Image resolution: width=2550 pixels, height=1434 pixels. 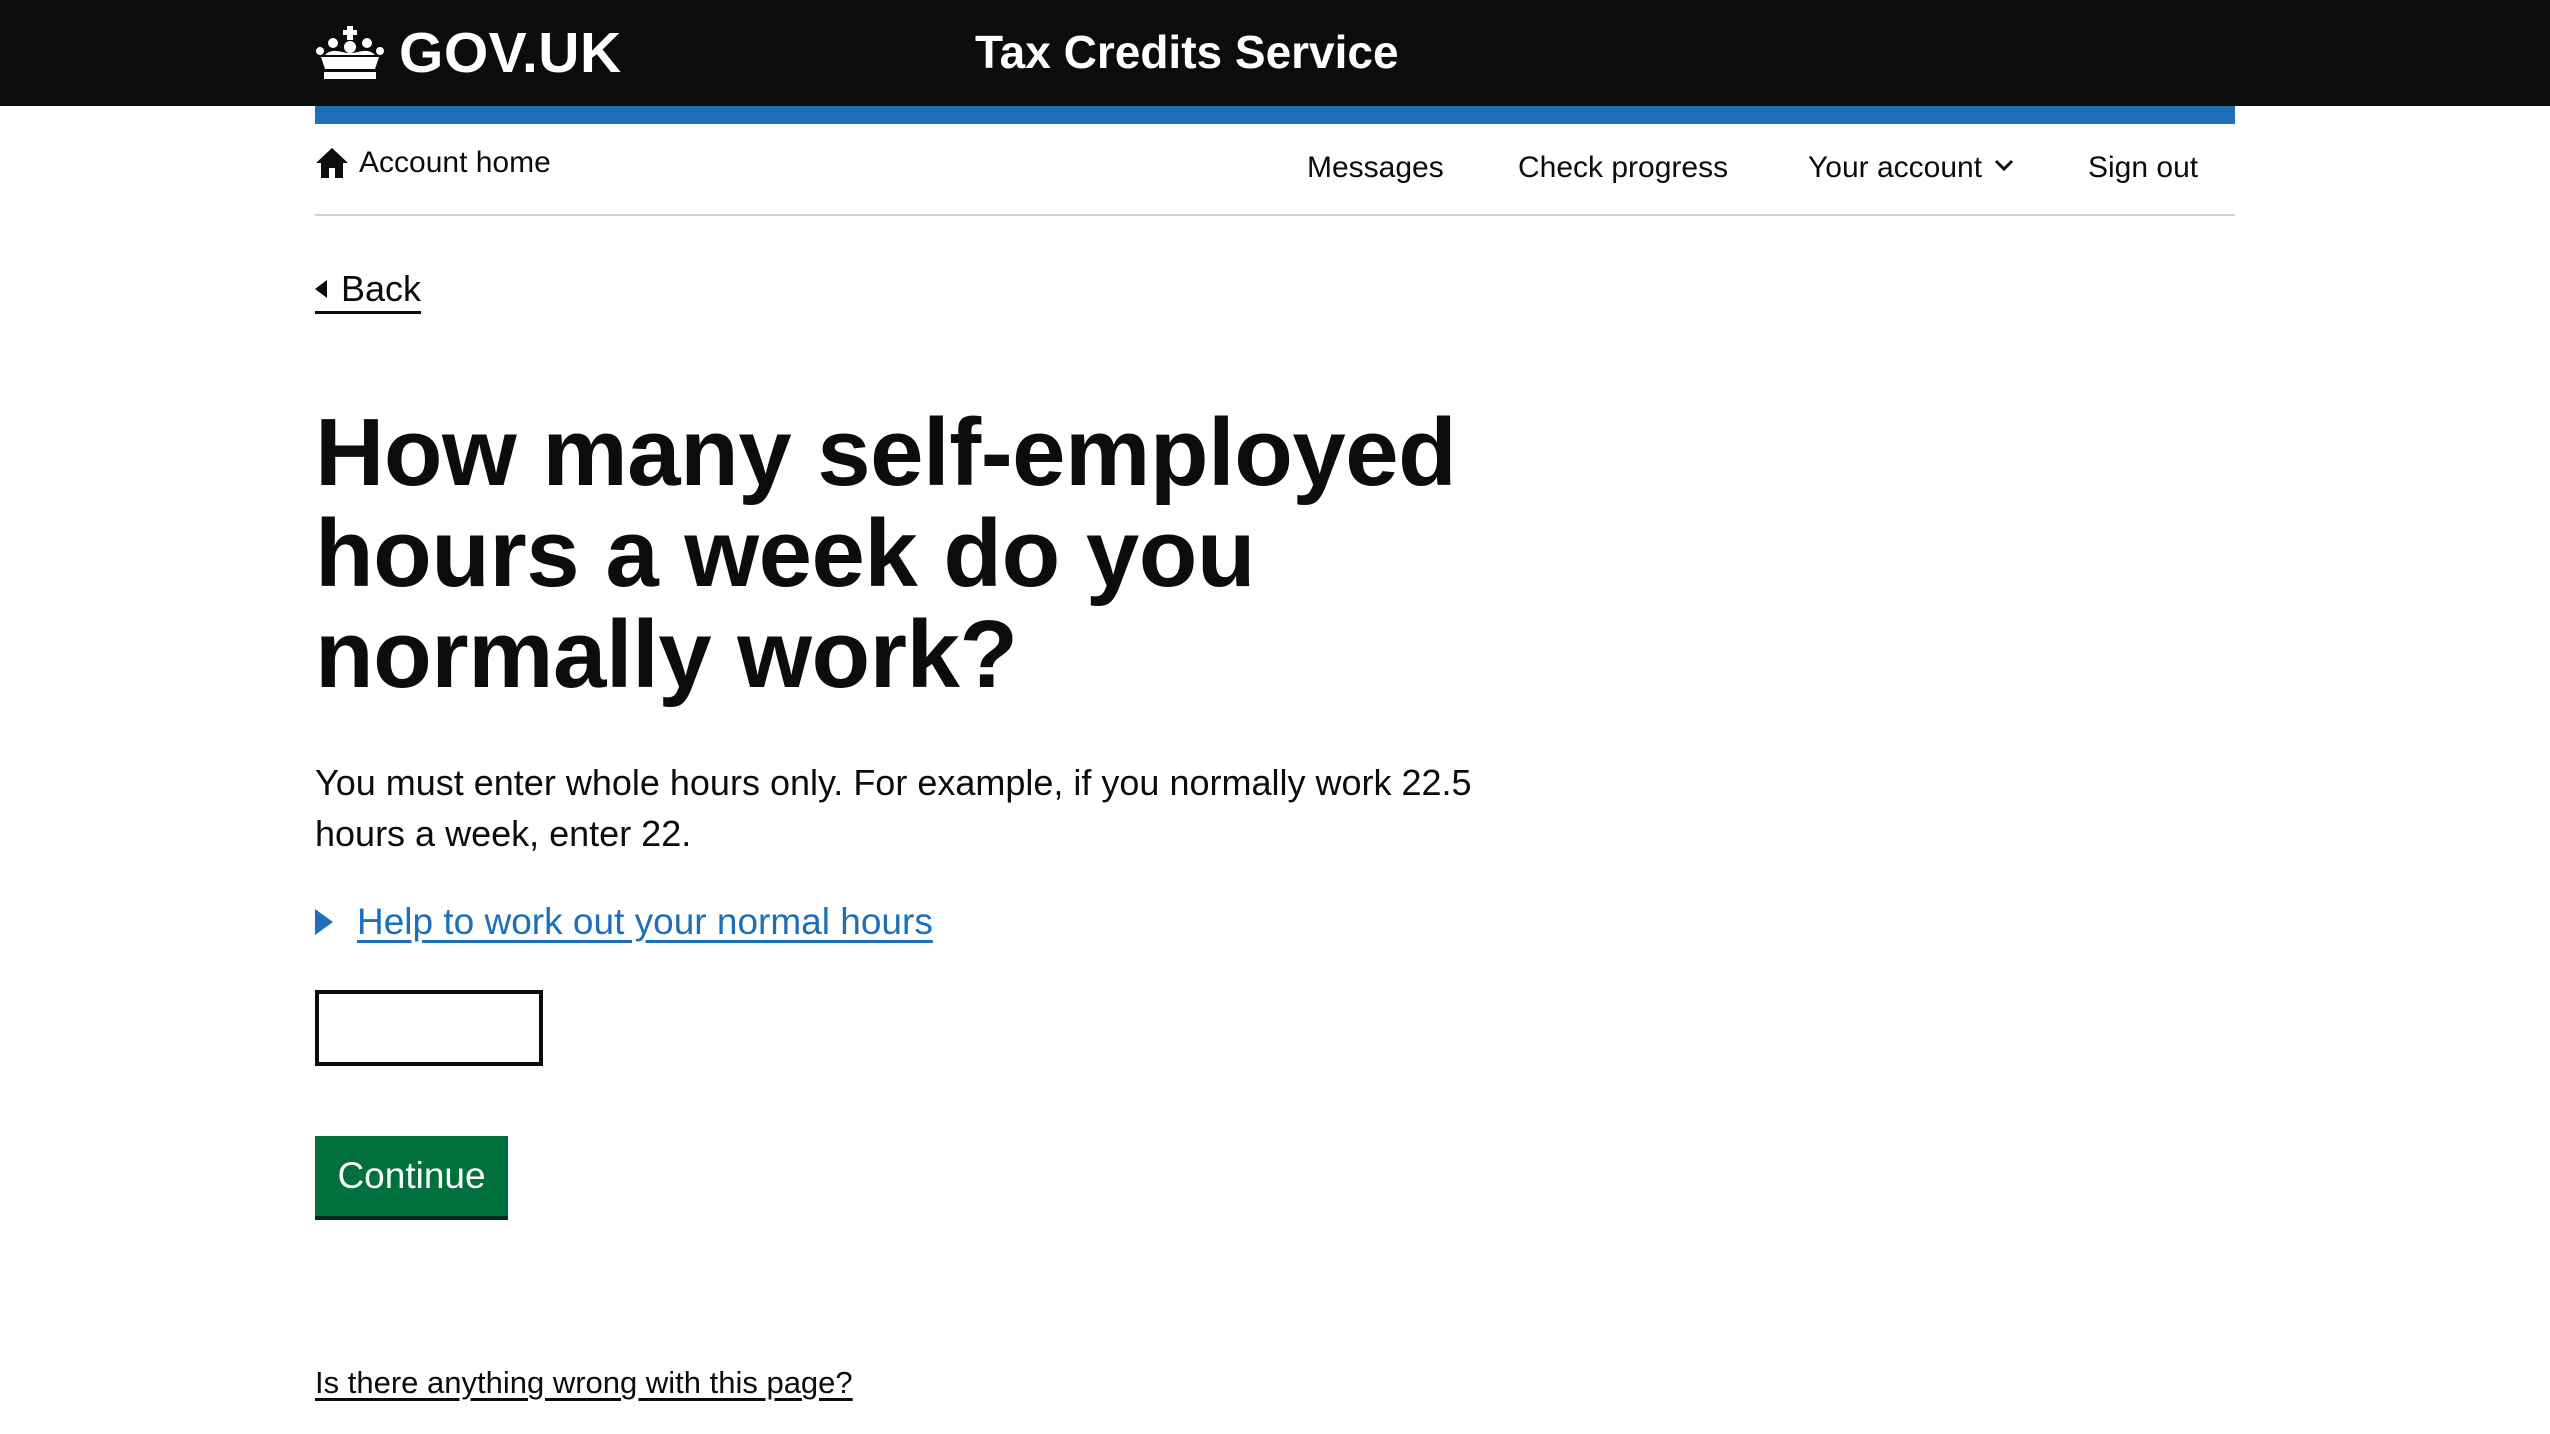 What do you see at coordinates (1623, 168) in the screenshot?
I see `check-progress-link: Check progress` at bounding box center [1623, 168].